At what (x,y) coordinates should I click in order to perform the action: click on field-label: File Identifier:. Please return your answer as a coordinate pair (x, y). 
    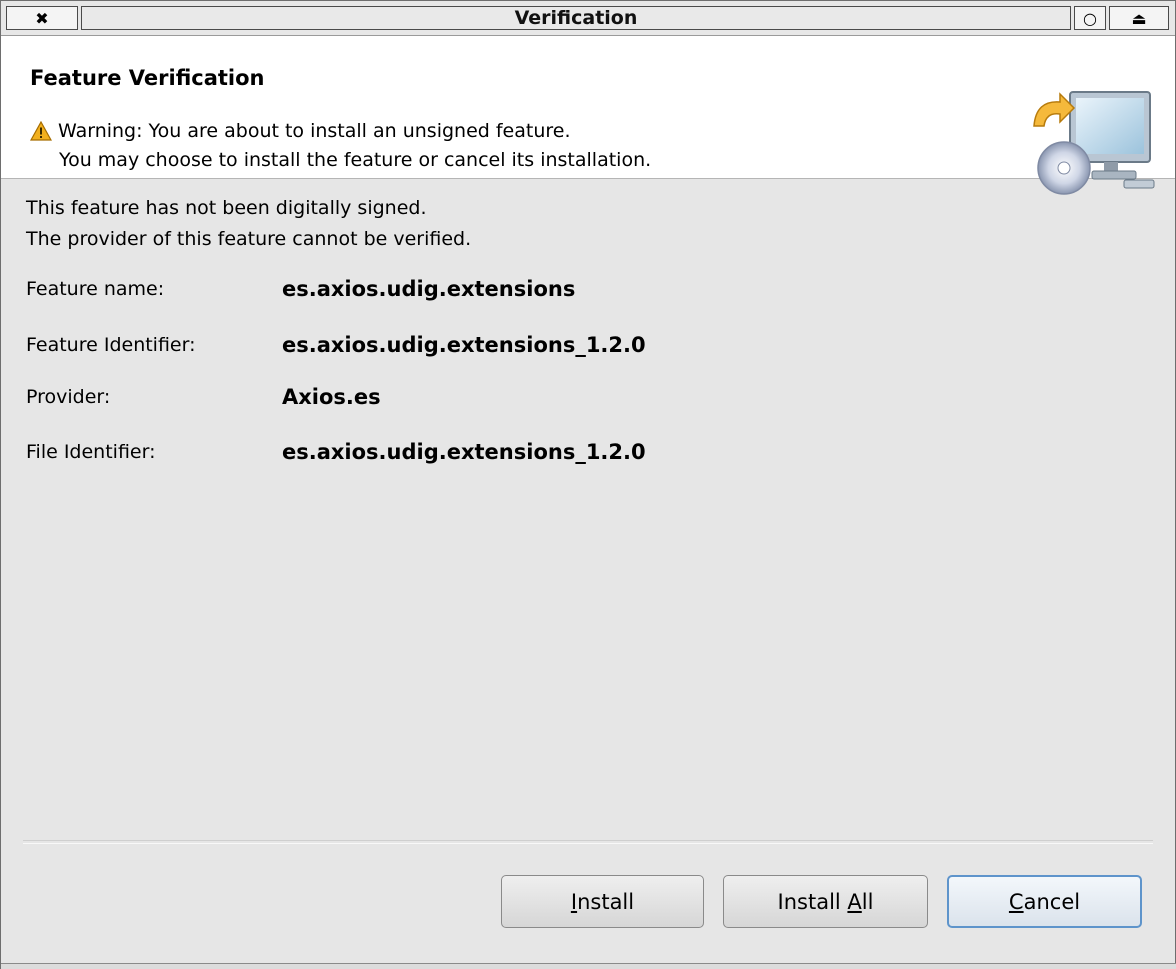
    Looking at the image, I should click on (91, 452).